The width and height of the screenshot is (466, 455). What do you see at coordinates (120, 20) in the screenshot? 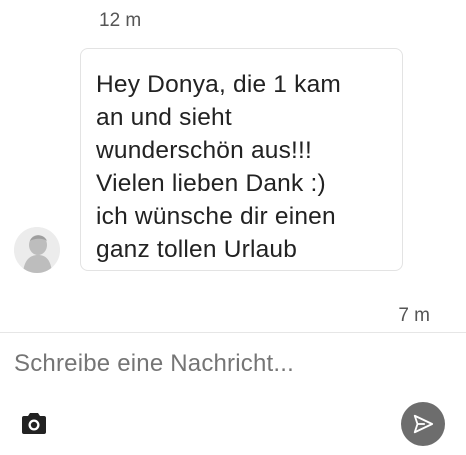
I see `message-timestamp: 12 m` at bounding box center [120, 20].